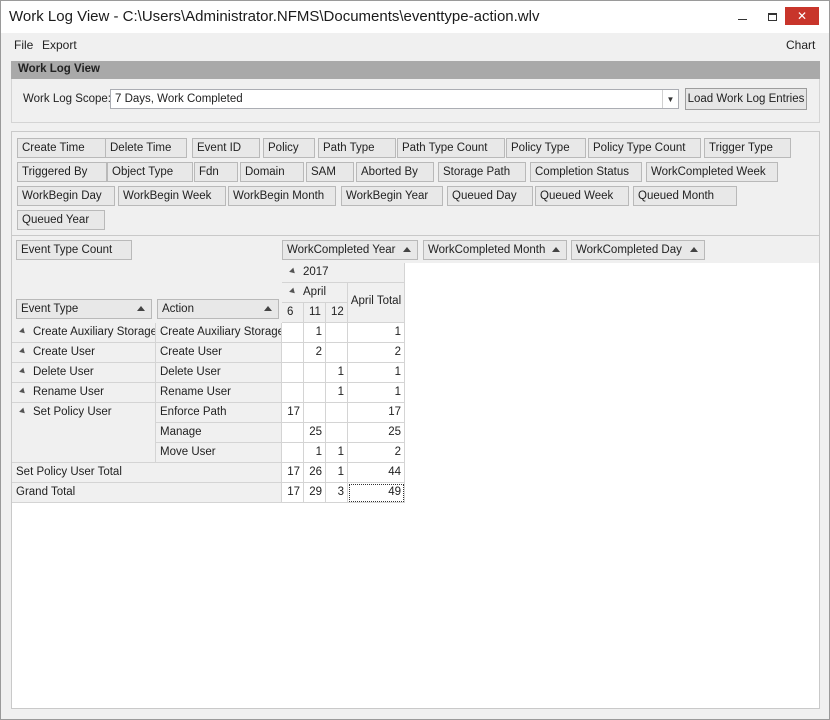  Describe the element at coordinates (337, 453) in the screenshot. I see `cell-d12-6: 1` at that location.